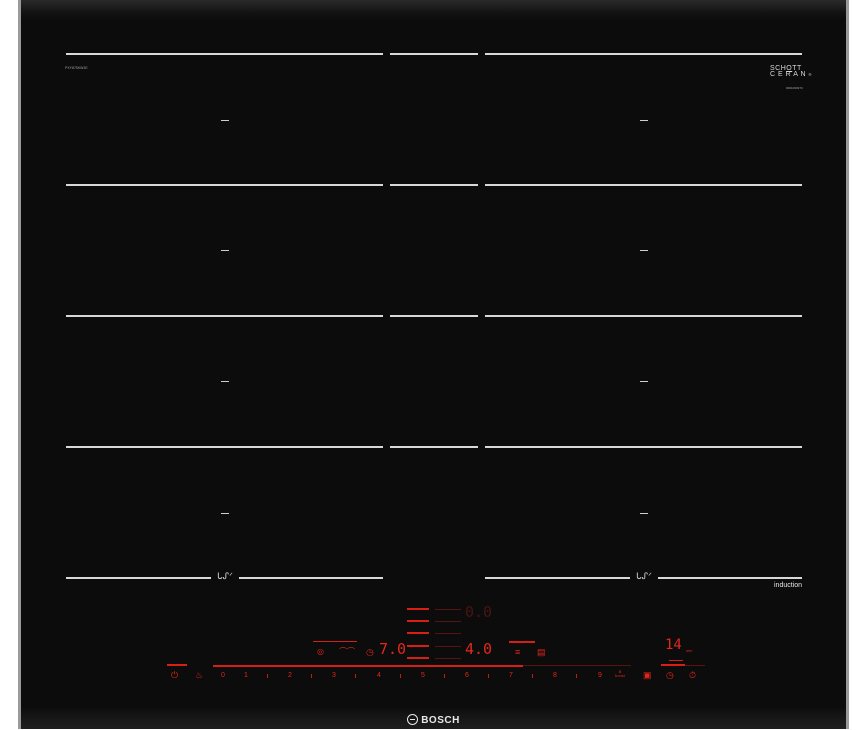 This screenshot has height=730, width=867. Describe the element at coordinates (347, 652) in the screenshot. I see `flex-mode-icon: ⌒⌒` at that location.